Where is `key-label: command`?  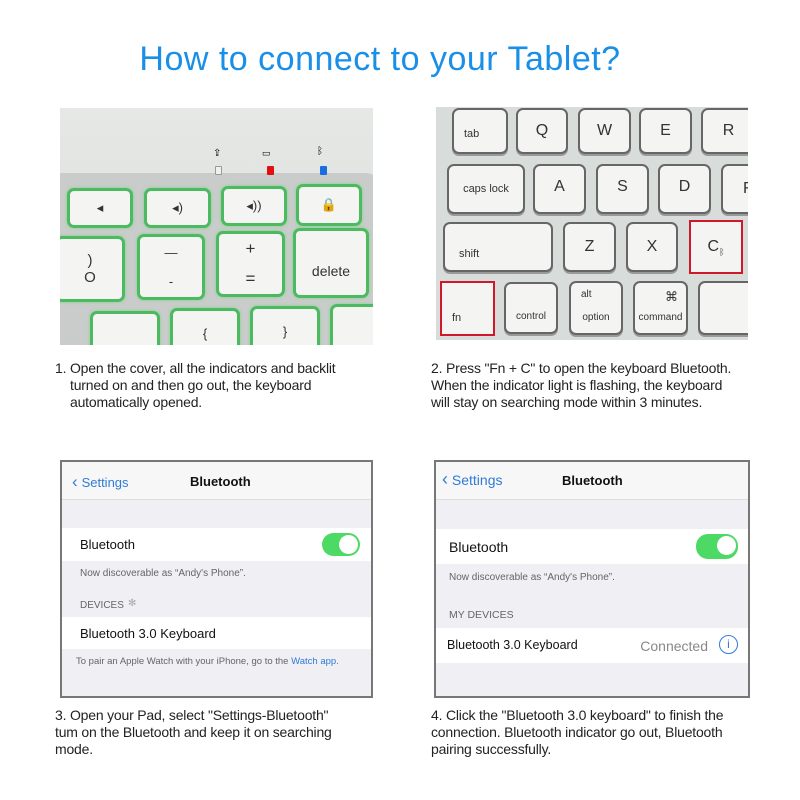 key-label: command is located at coordinates (660, 317).